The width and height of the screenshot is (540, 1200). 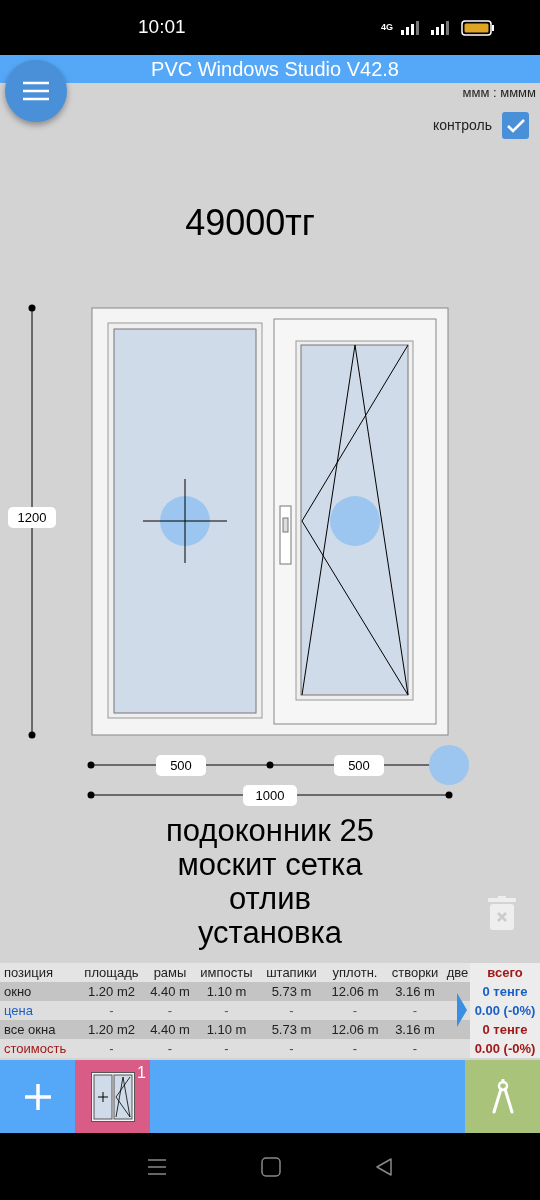 I want to click on row-label: все окна, so click(x=30, y=1029).